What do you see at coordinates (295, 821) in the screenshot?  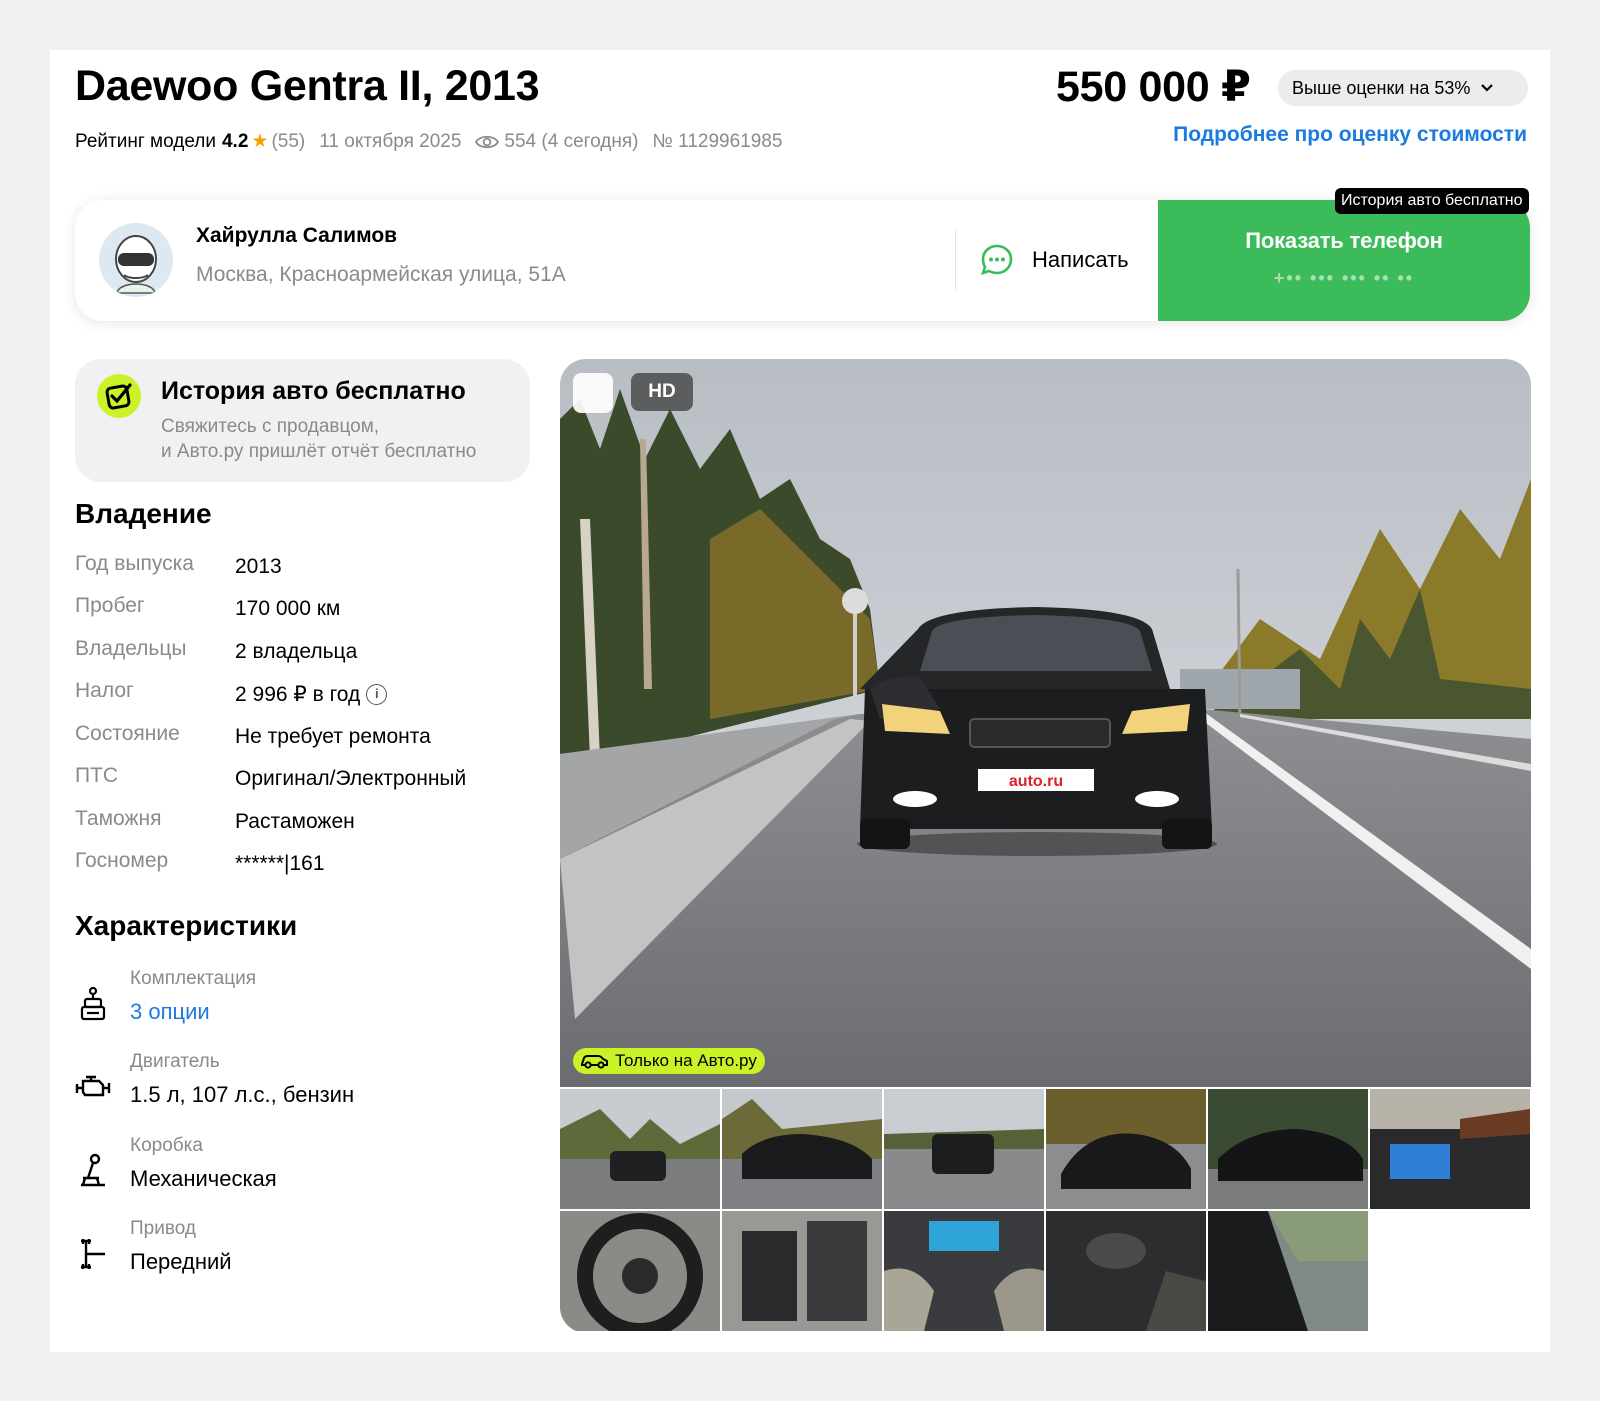 I see `row-value: Растаможен` at bounding box center [295, 821].